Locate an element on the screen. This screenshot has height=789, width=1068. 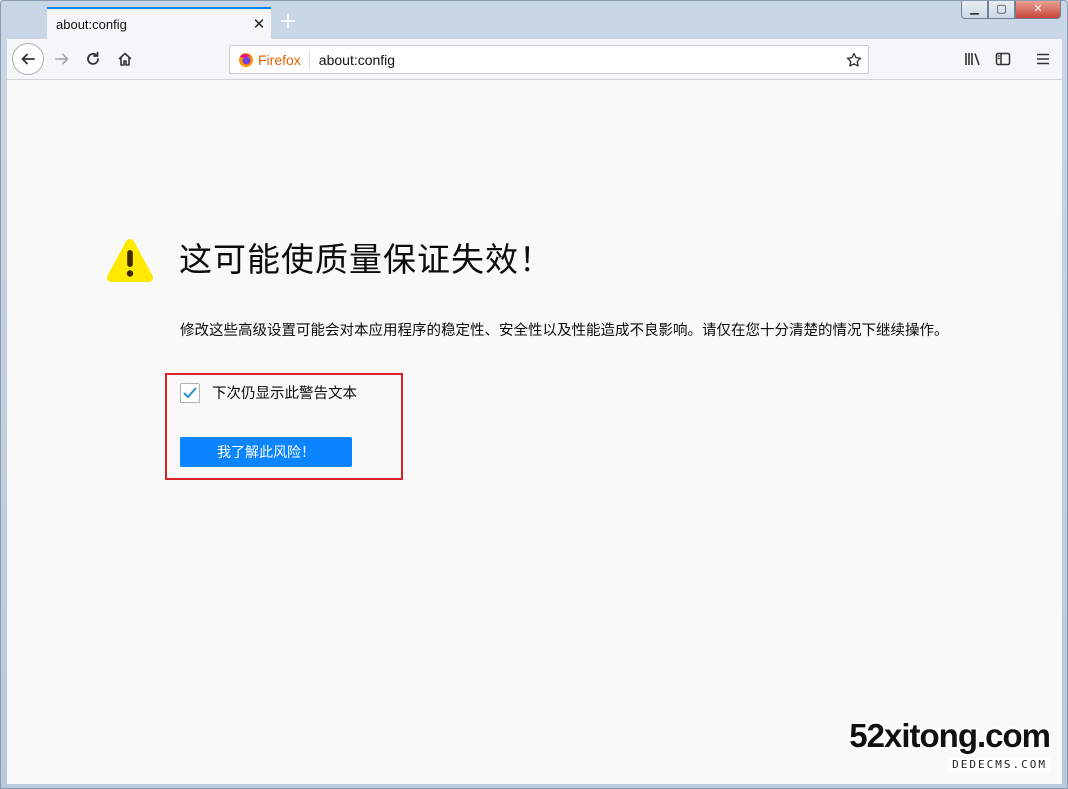
library-icon is located at coordinates (973, 59).